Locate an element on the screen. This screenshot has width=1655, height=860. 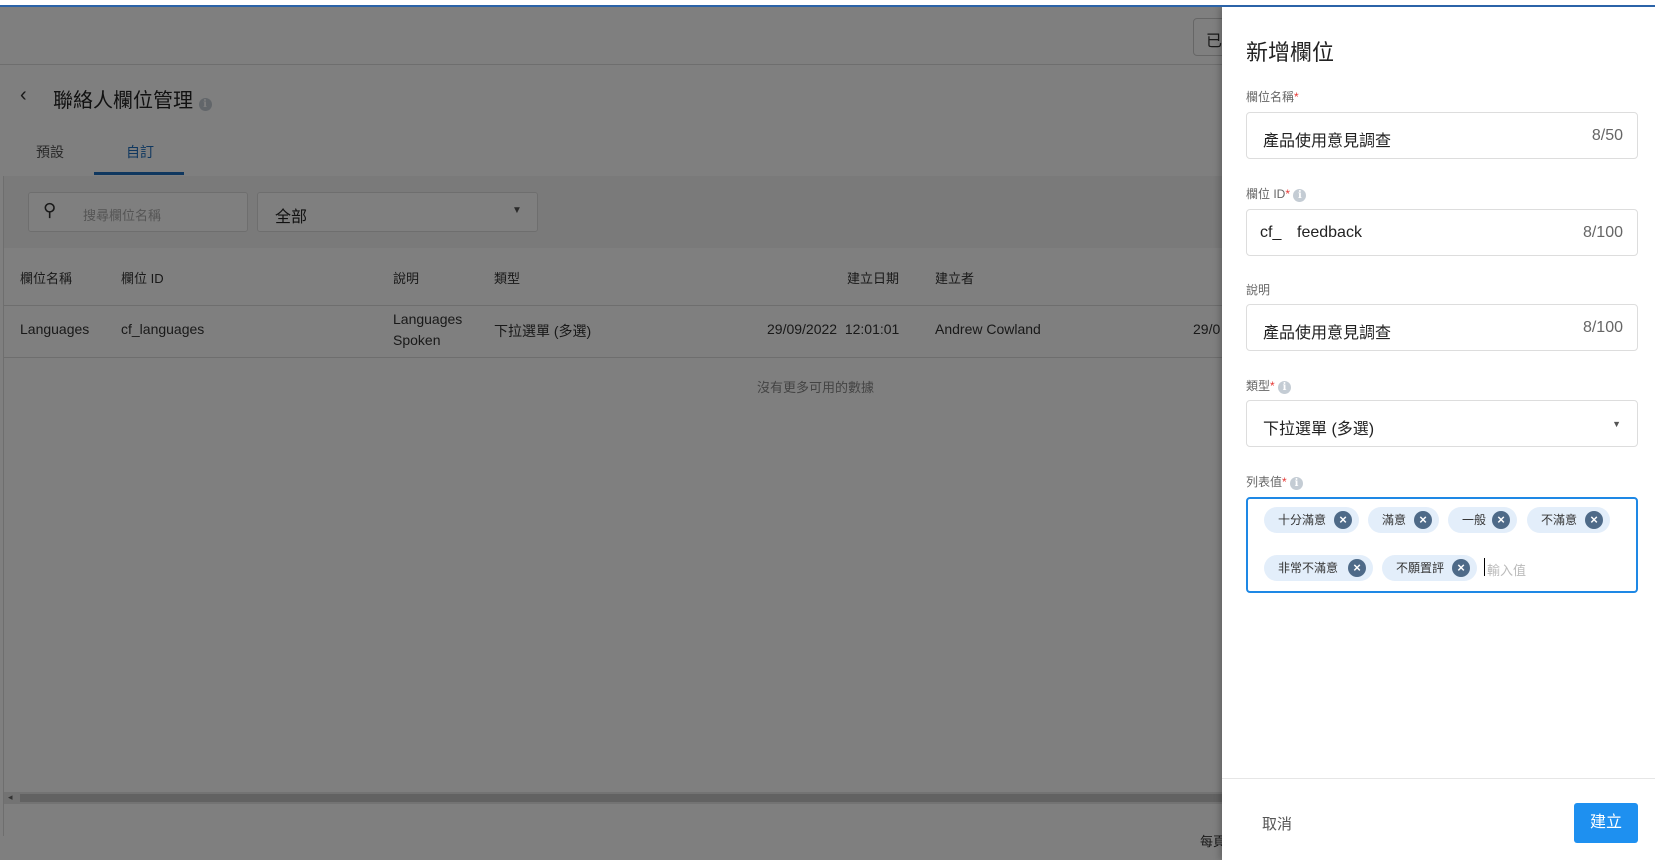
top-accent-line is located at coordinates (827, 6).